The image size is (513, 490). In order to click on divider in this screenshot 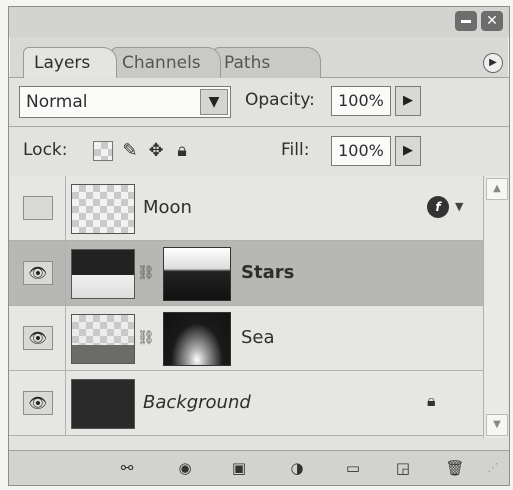, I will do `click(259, 126)`.